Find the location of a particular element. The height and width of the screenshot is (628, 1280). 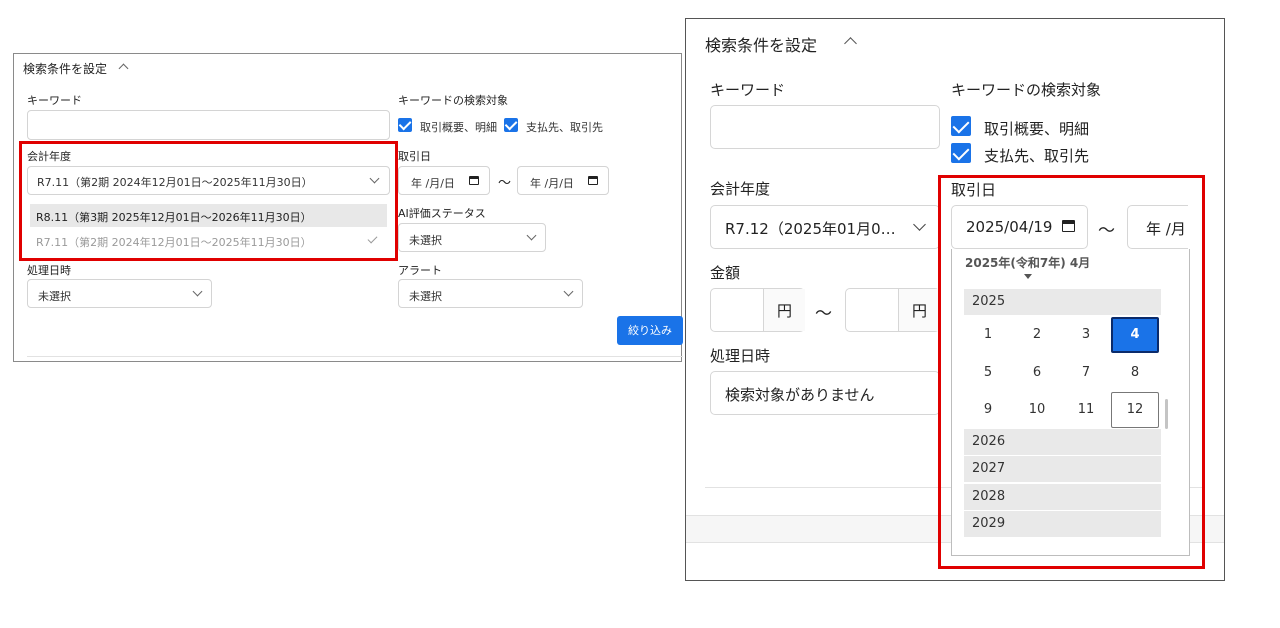

amount-label: 金額 is located at coordinates (725, 273).